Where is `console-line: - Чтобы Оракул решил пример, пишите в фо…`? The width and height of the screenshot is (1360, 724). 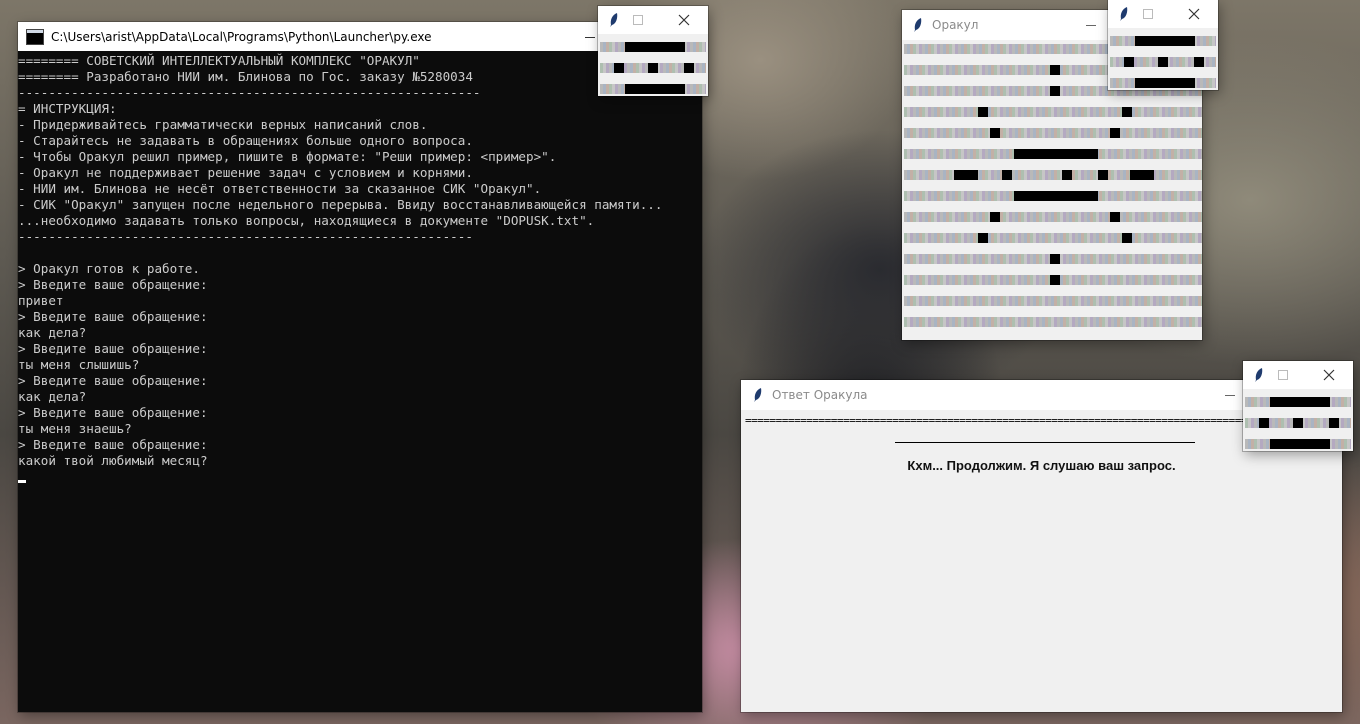 console-line: - Чтобы Оракул решил пример, пишите в фо… is located at coordinates (287, 156).